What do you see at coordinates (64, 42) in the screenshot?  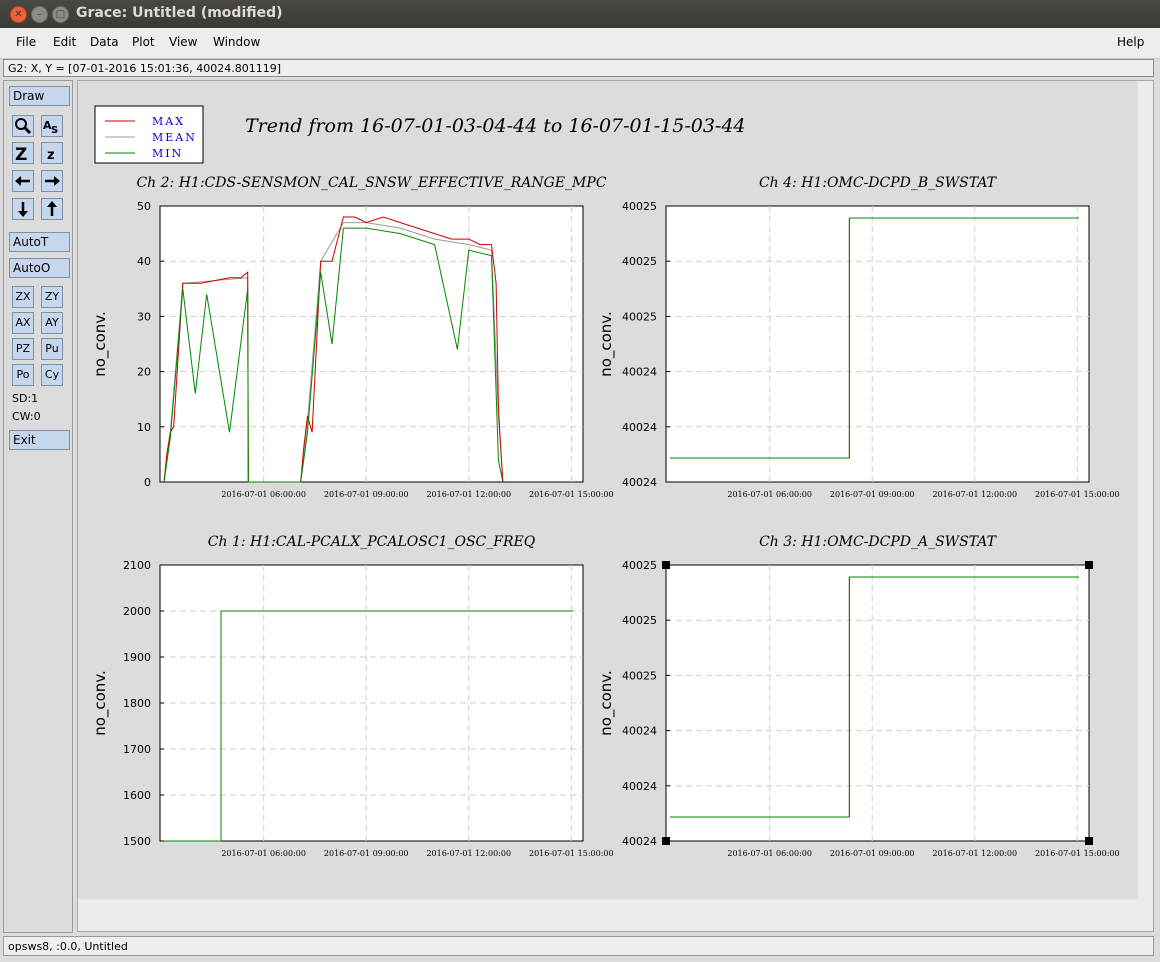 I see `menu-edit: Edit` at bounding box center [64, 42].